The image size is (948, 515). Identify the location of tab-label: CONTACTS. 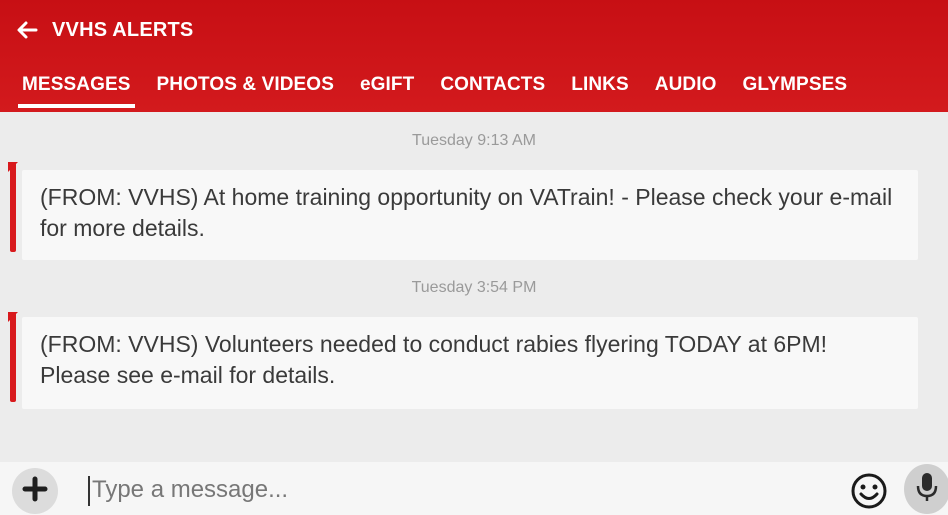
(493, 84).